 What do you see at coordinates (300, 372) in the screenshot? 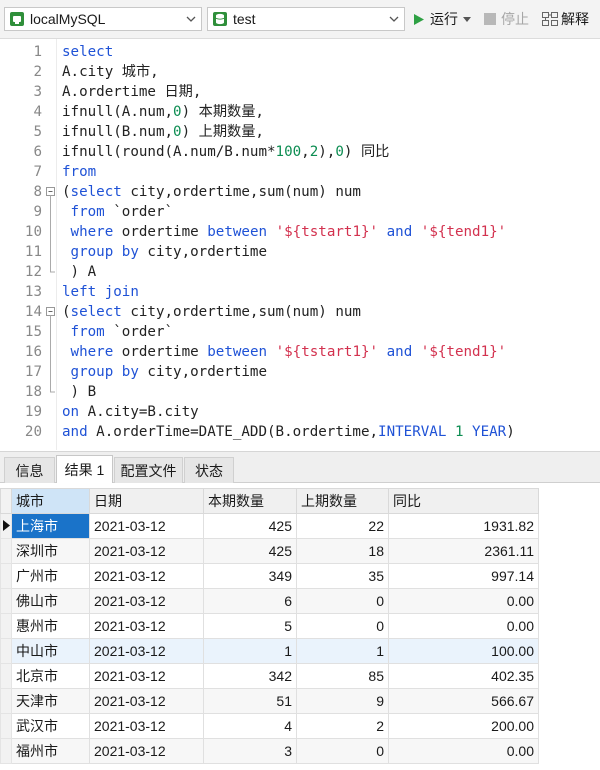
I see `code-line: 17 group by city,ordertime` at bounding box center [300, 372].